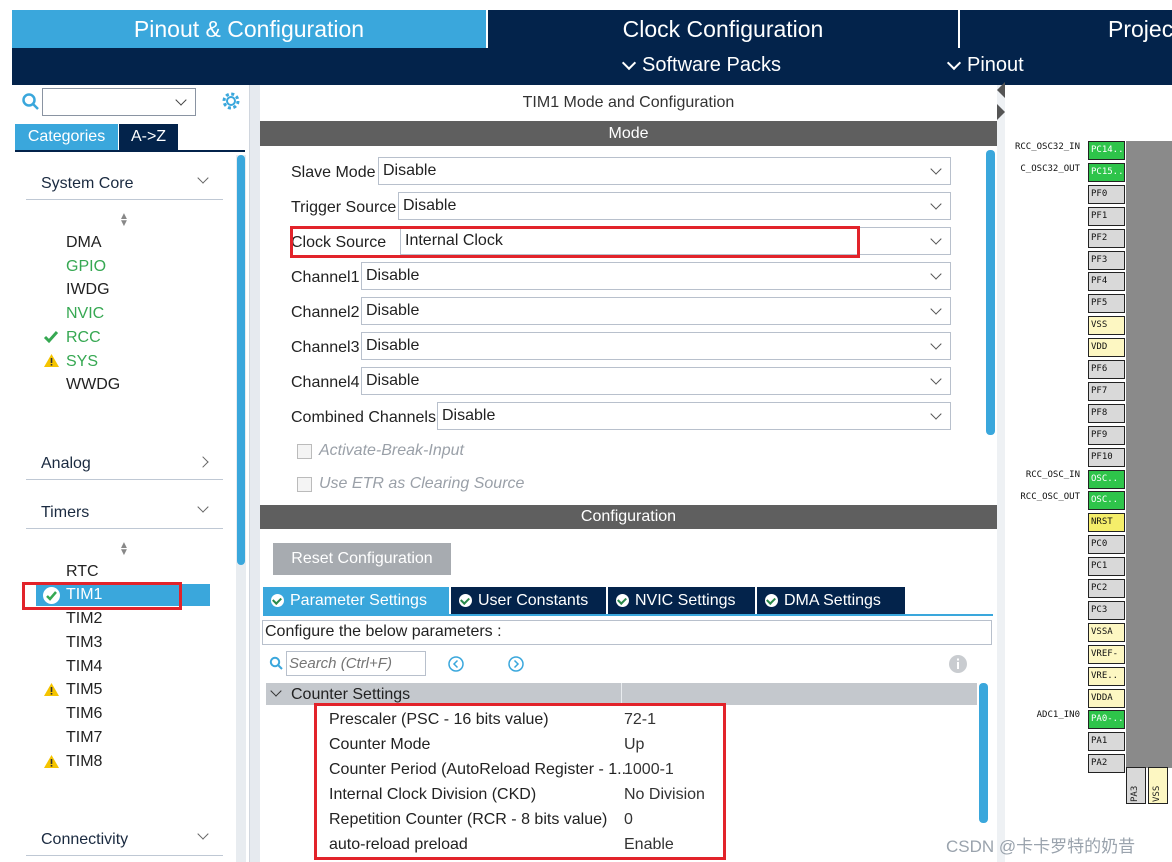 Image resolution: width=1172 pixels, height=862 pixels. I want to click on channel4-value: Disable, so click(393, 380).